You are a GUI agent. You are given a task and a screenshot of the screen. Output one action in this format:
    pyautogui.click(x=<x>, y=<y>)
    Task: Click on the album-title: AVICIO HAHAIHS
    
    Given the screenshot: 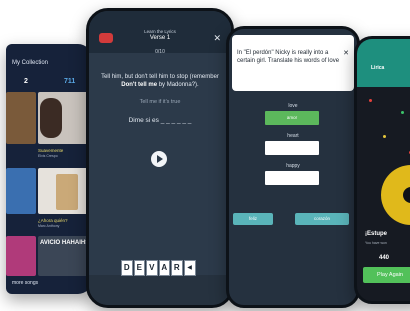 What is the action you would take?
    pyautogui.click(x=65, y=243)
    